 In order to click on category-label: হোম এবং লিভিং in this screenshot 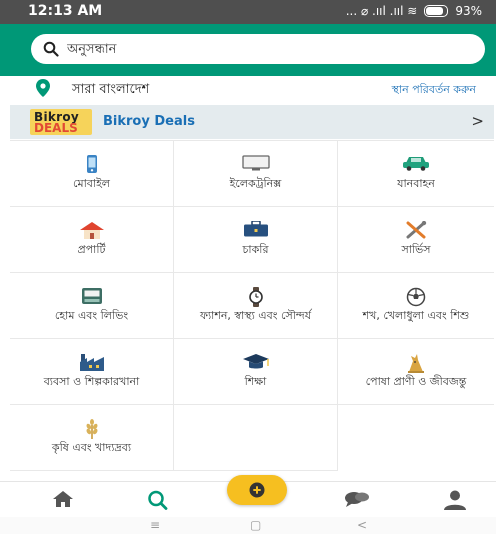, I will do `click(91, 315)`.